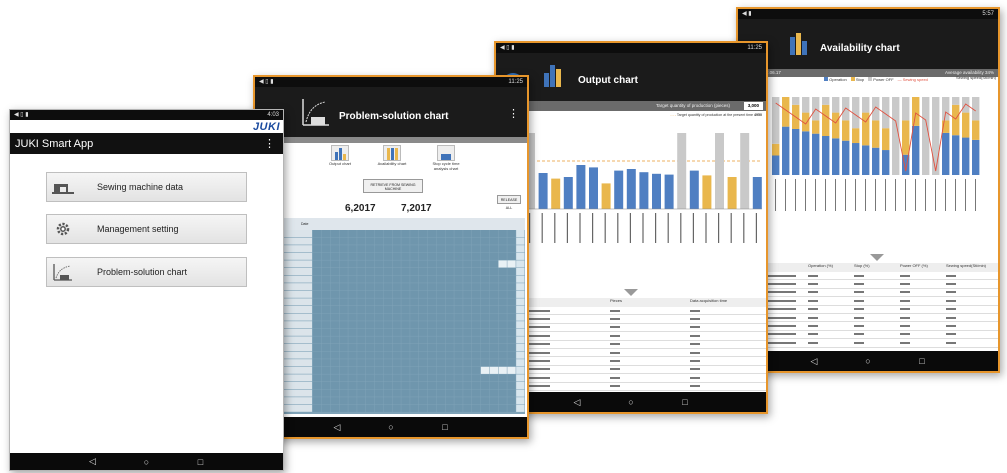 The image size is (1007, 473). Describe the element at coordinates (446, 158) in the screenshot. I see `stop-cycle-tool: Stop cycle time analysis chart` at that location.